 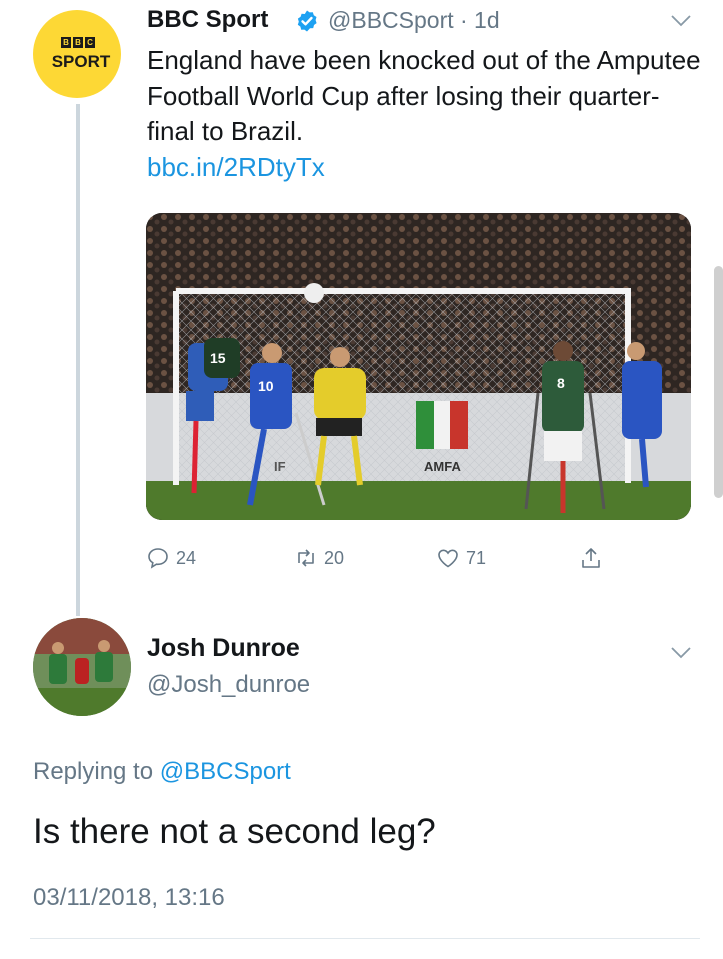 I want to click on reply-action: 24, so click(x=171, y=558).